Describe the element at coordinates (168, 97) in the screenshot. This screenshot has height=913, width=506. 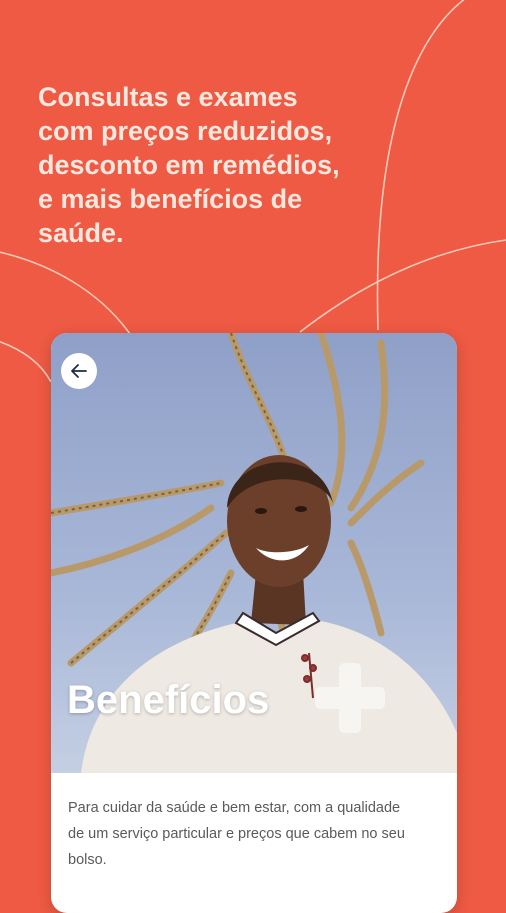
I see `headline-line: Consultas e exames` at that location.